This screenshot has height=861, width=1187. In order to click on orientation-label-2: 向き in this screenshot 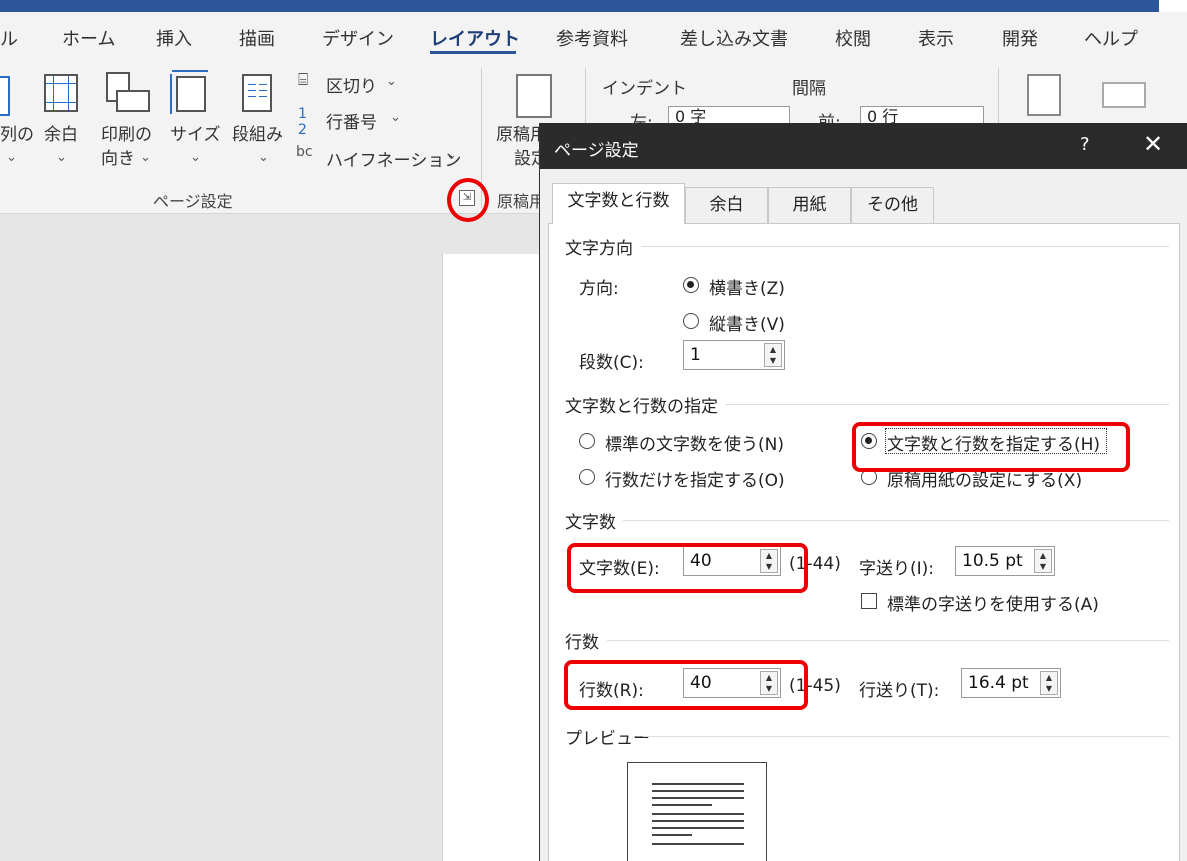, I will do `click(118, 159)`.